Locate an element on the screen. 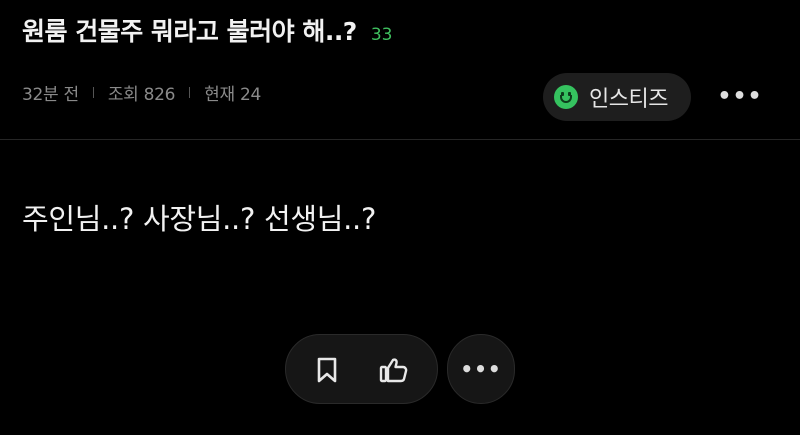 This screenshot has height=435, width=800. smile-icon is located at coordinates (566, 97).